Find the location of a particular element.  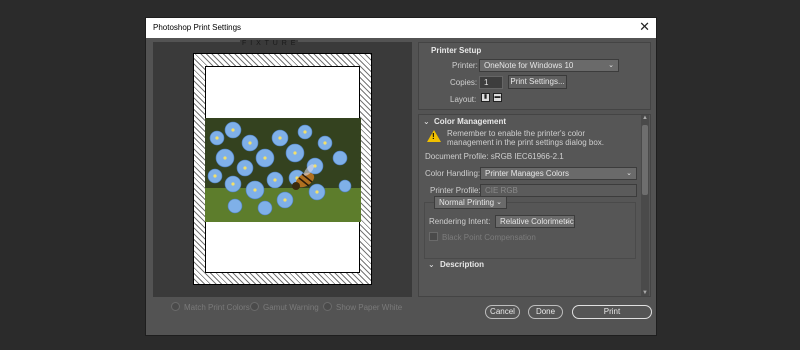

copies-label: Copies: is located at coordinates (464, 82).